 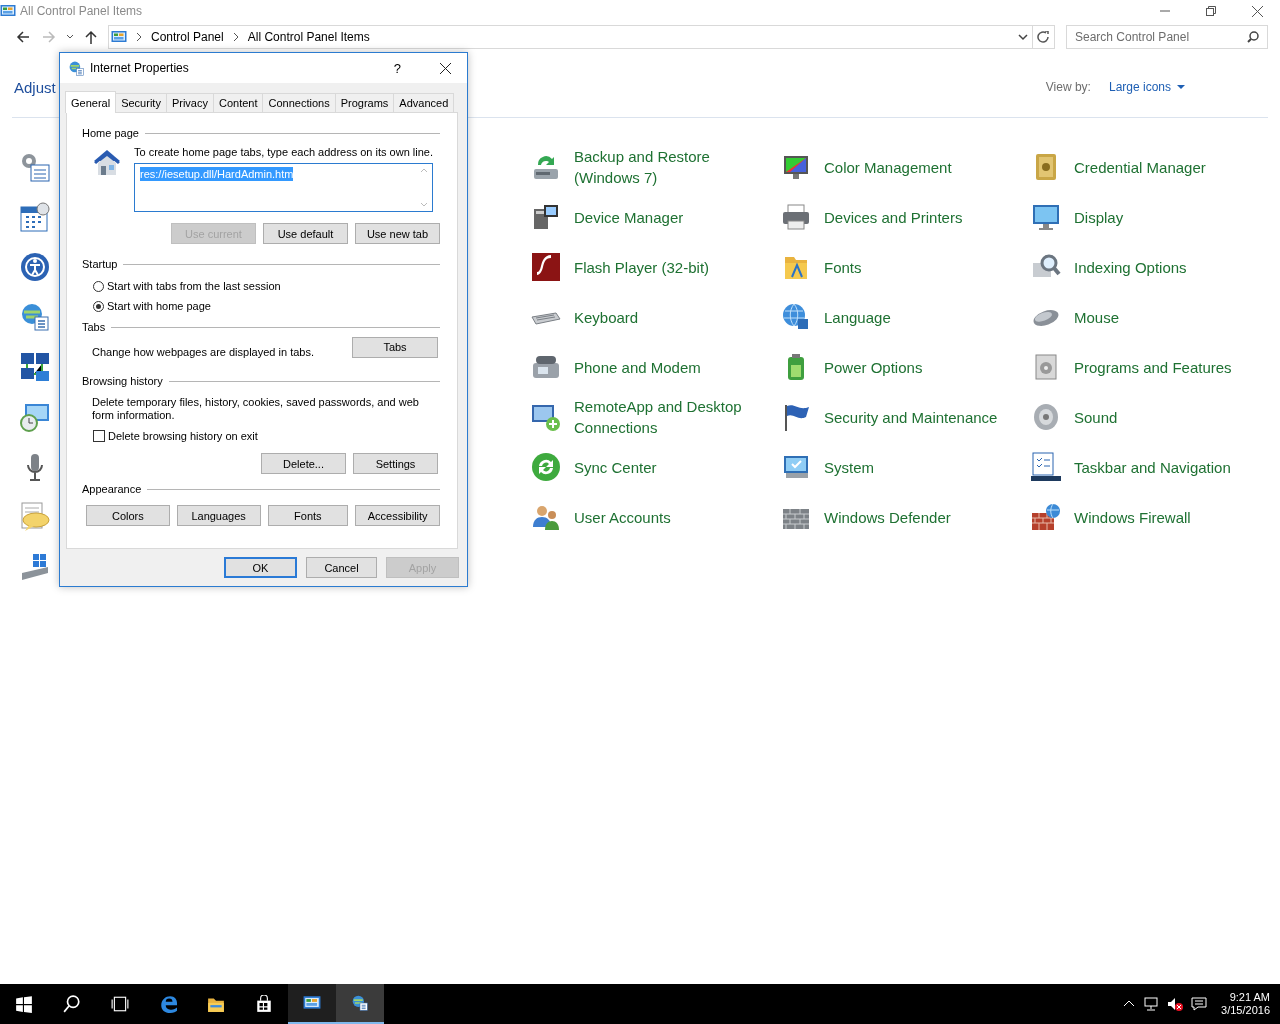 What do you see at coordinates (642, 267) in the screenshot?
I see `control-panel-link: Flash Player (32-bit)` at bounding box center [642, 267].